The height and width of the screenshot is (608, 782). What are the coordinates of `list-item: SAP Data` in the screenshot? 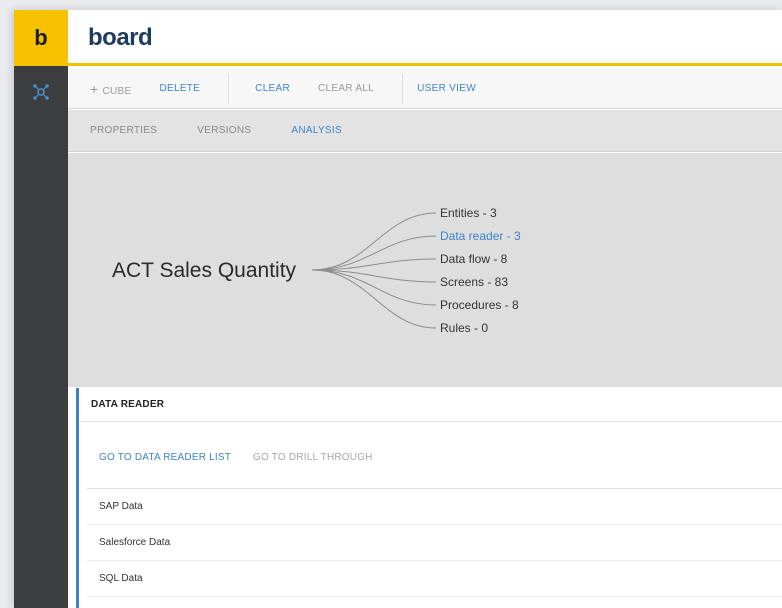 It's located at (434, 507).